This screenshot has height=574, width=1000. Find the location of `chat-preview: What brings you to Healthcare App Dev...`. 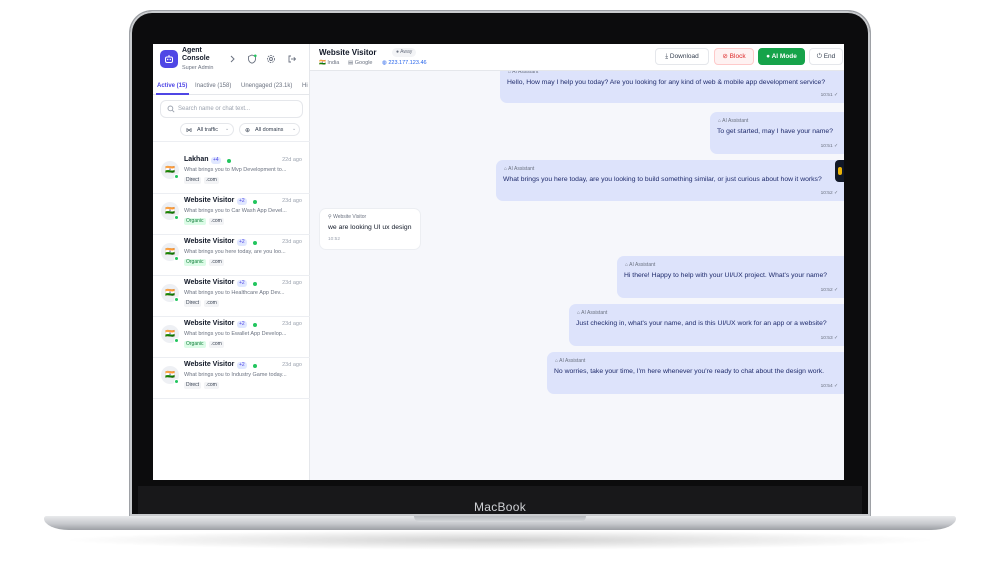

chat-preview: What brings you to Healthcare App Dev... is located at coordinates (234, 293).